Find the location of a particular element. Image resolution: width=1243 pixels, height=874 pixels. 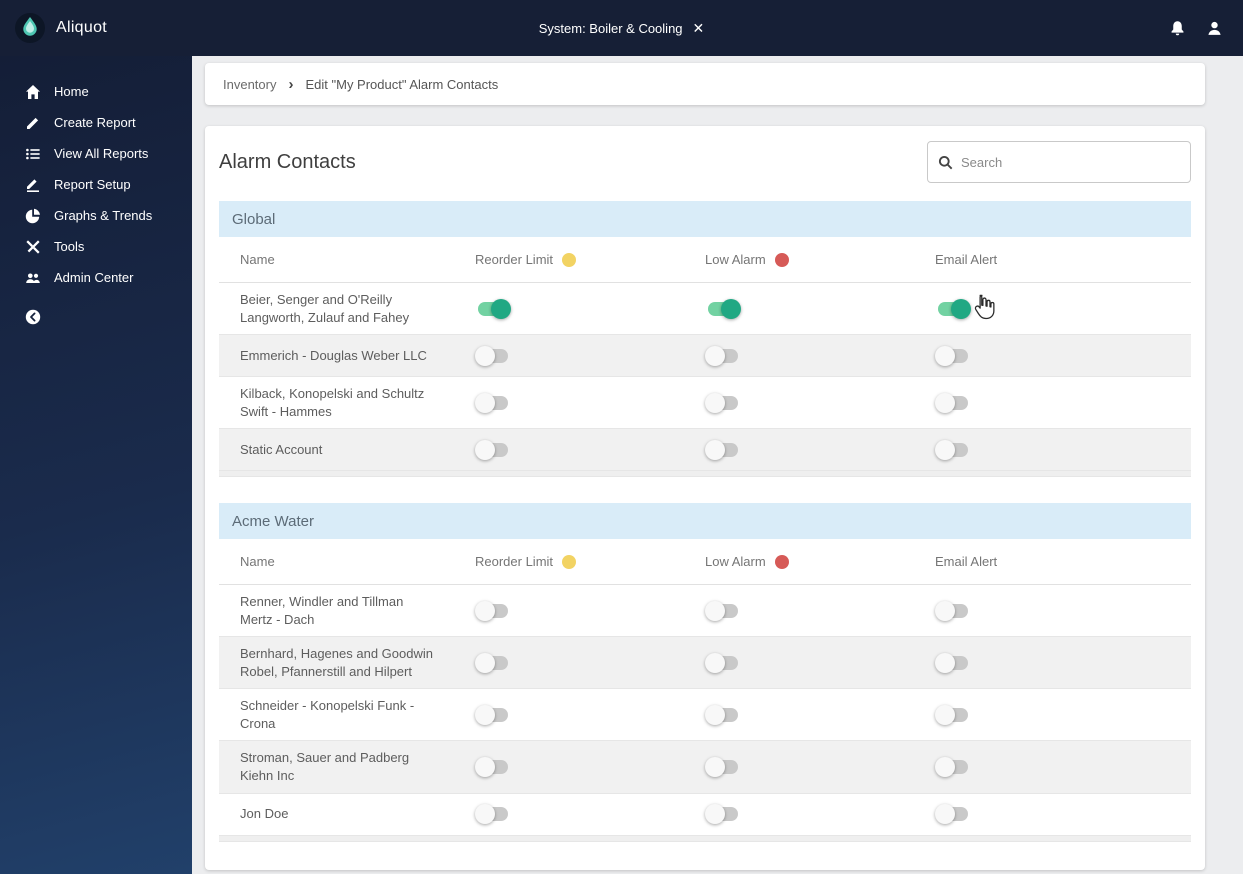

group-title: Acme Water is located at coordinates (273, 521).